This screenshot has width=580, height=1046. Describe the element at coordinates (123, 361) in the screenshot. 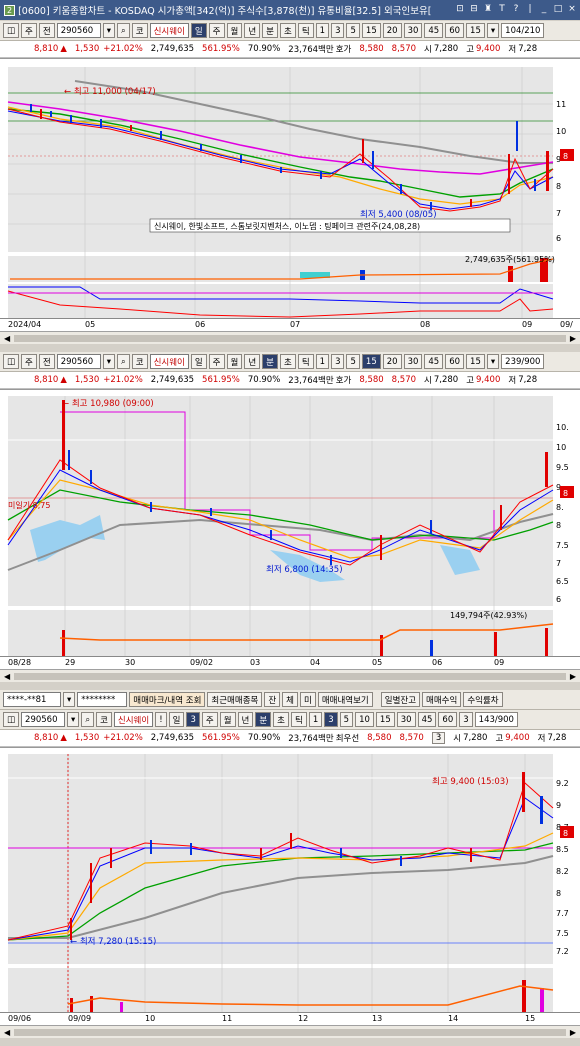

I see `panel2-search-icon: ⌕` at that location.